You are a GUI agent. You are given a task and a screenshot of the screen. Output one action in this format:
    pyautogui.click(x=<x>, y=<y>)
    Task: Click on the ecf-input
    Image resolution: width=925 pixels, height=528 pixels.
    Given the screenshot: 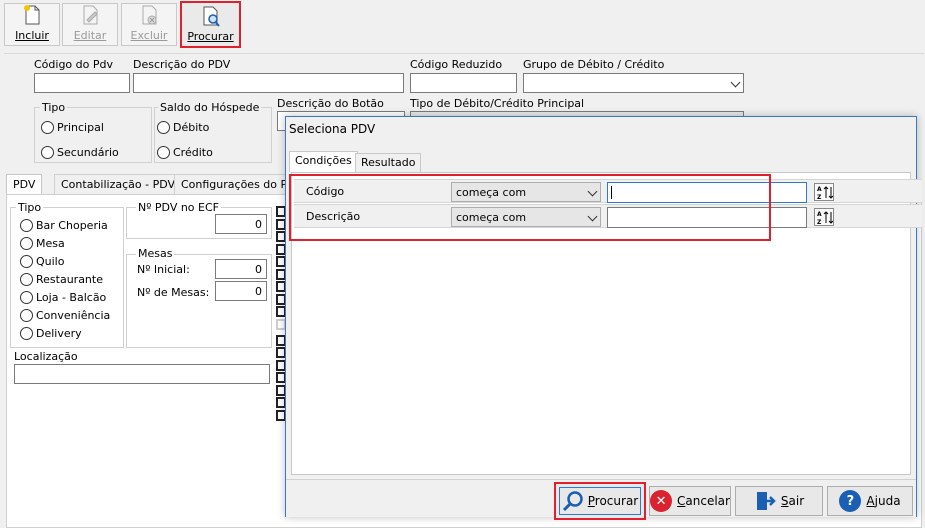 What is the action you would take?
    pyautogui.click(x=241, y=224)
    